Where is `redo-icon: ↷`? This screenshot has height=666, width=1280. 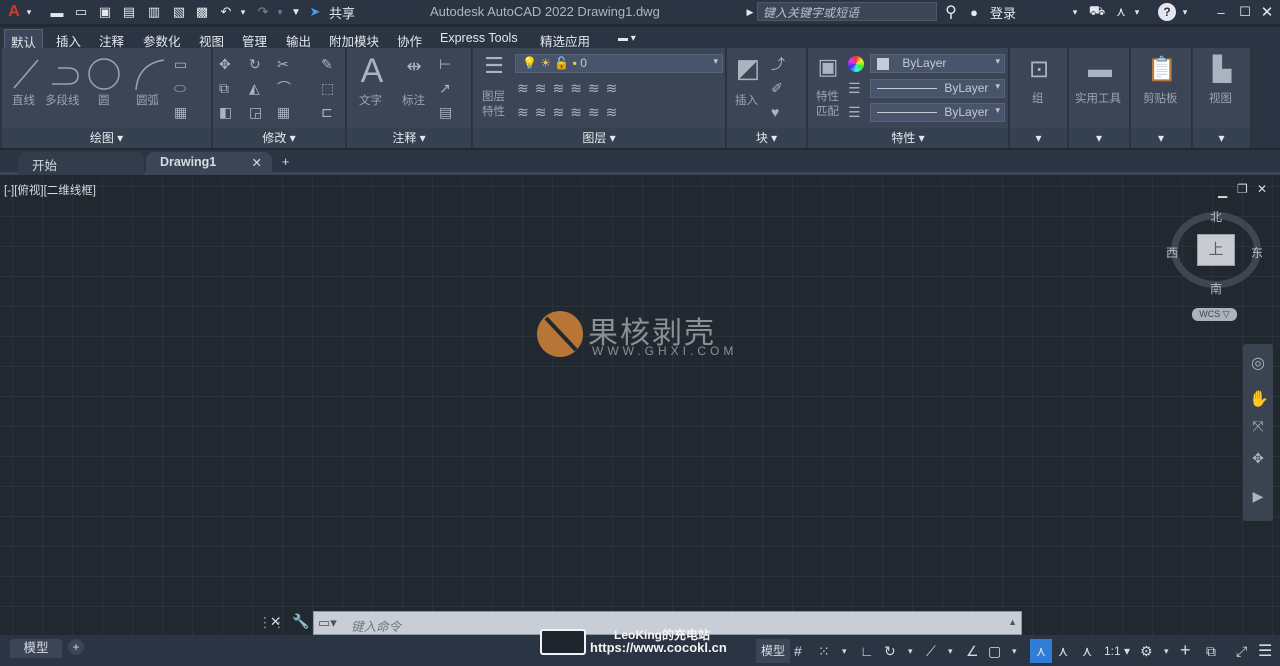
redo-icon: ↷ is located at coordinates (263, 12).